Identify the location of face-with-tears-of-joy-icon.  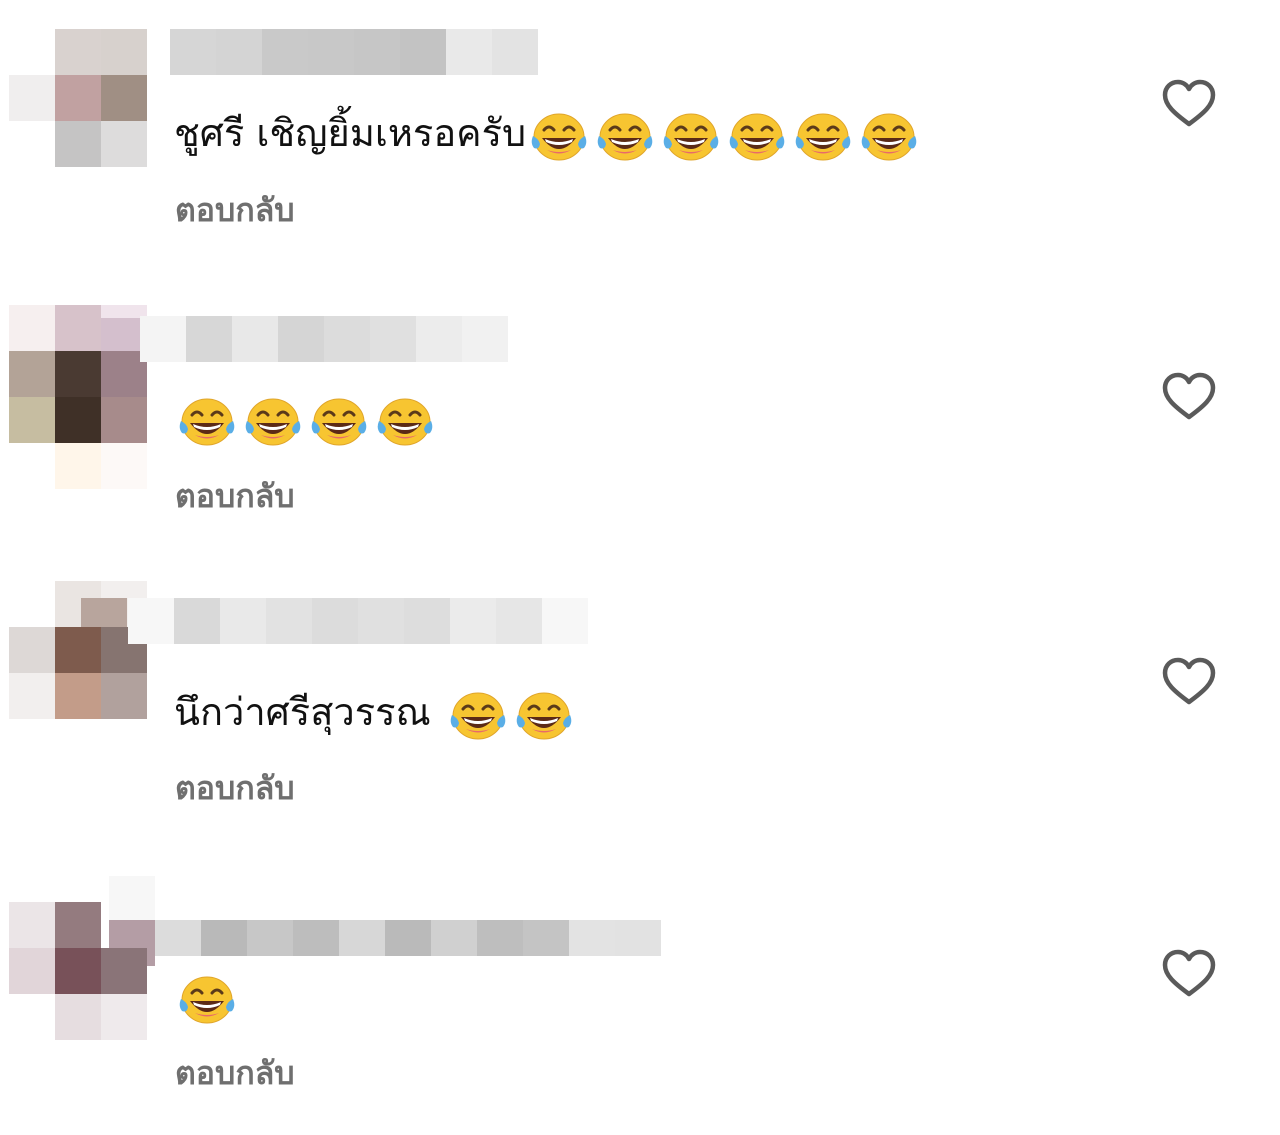
(207, 999).